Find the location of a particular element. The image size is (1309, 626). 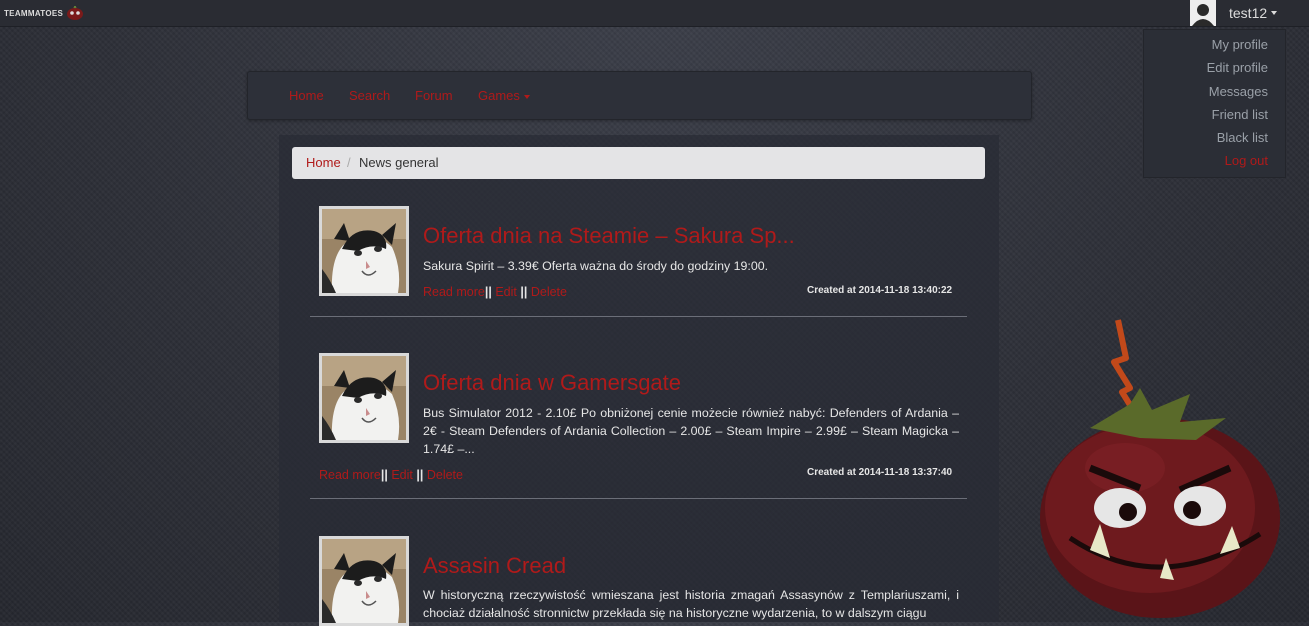

breadcrumb-current: News general is located at coordinates (399, 162).